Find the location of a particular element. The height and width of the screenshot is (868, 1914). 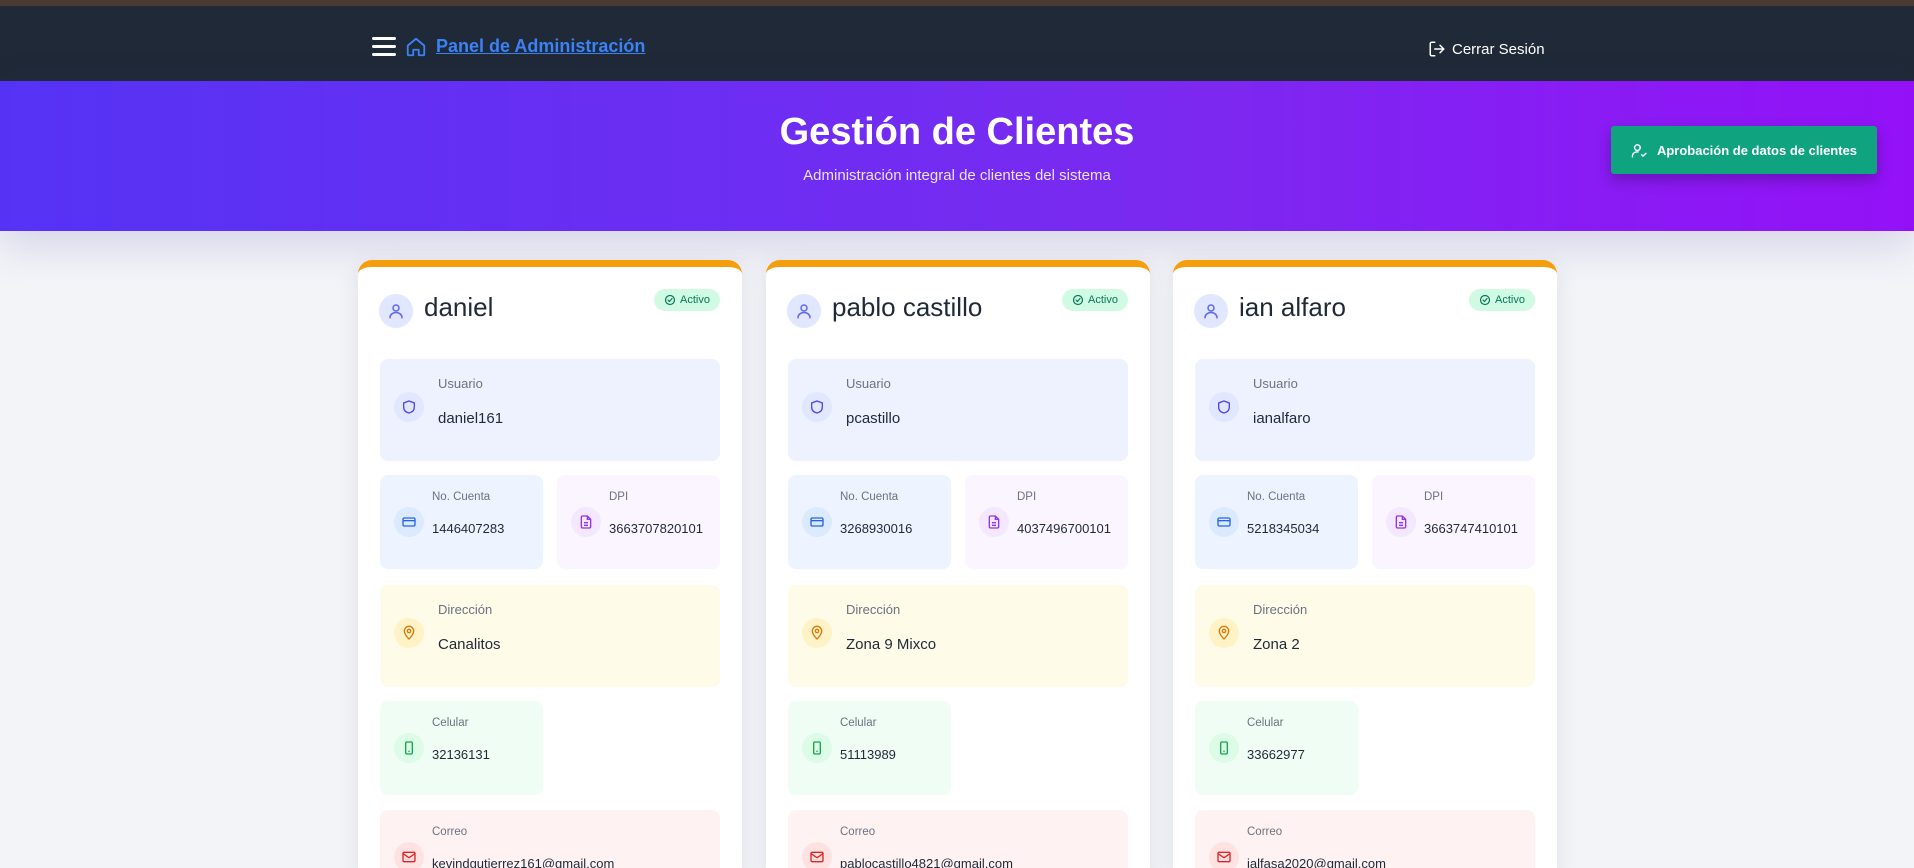

email-field: Correo pablocastillo4821@gmail.com is located at coordinates (958, 839).